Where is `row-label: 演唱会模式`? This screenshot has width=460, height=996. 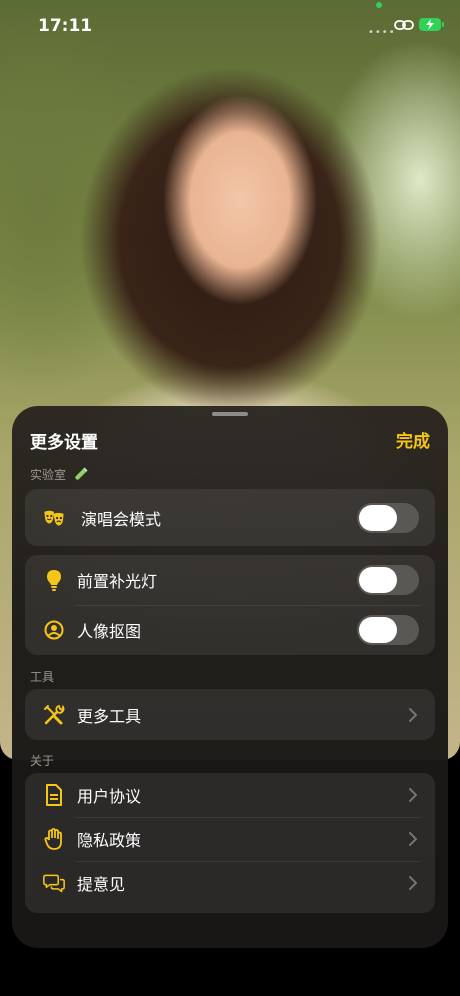
row-label: 演唱会模式 is located at coordinates (121, 519).